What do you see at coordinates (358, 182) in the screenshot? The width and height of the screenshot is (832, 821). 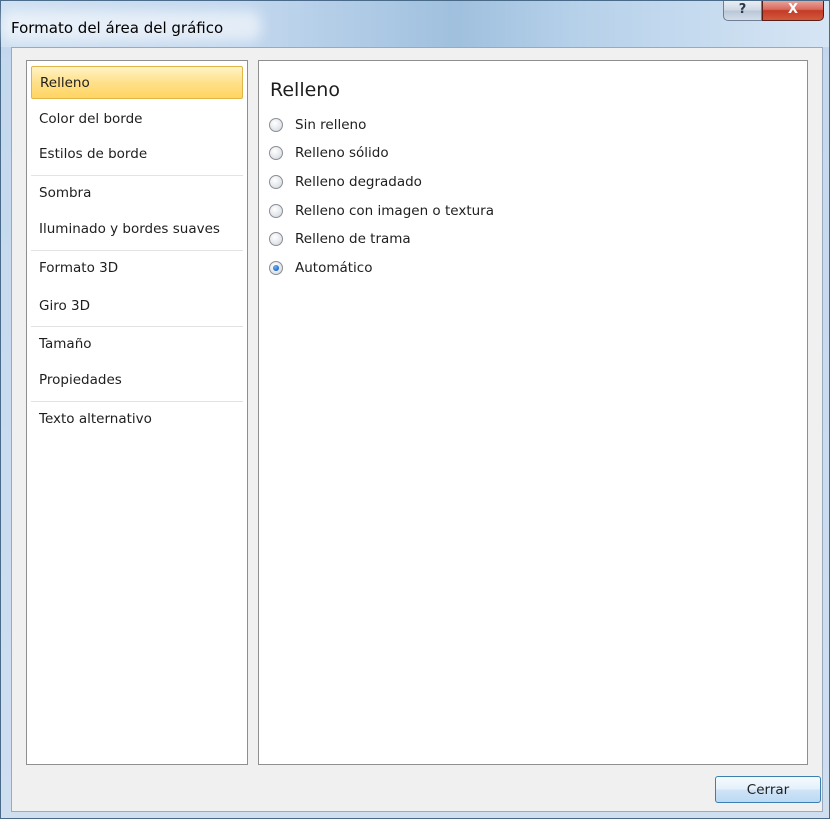 I see `option-label: Relleno degradado` at bounding box center [358, 182].